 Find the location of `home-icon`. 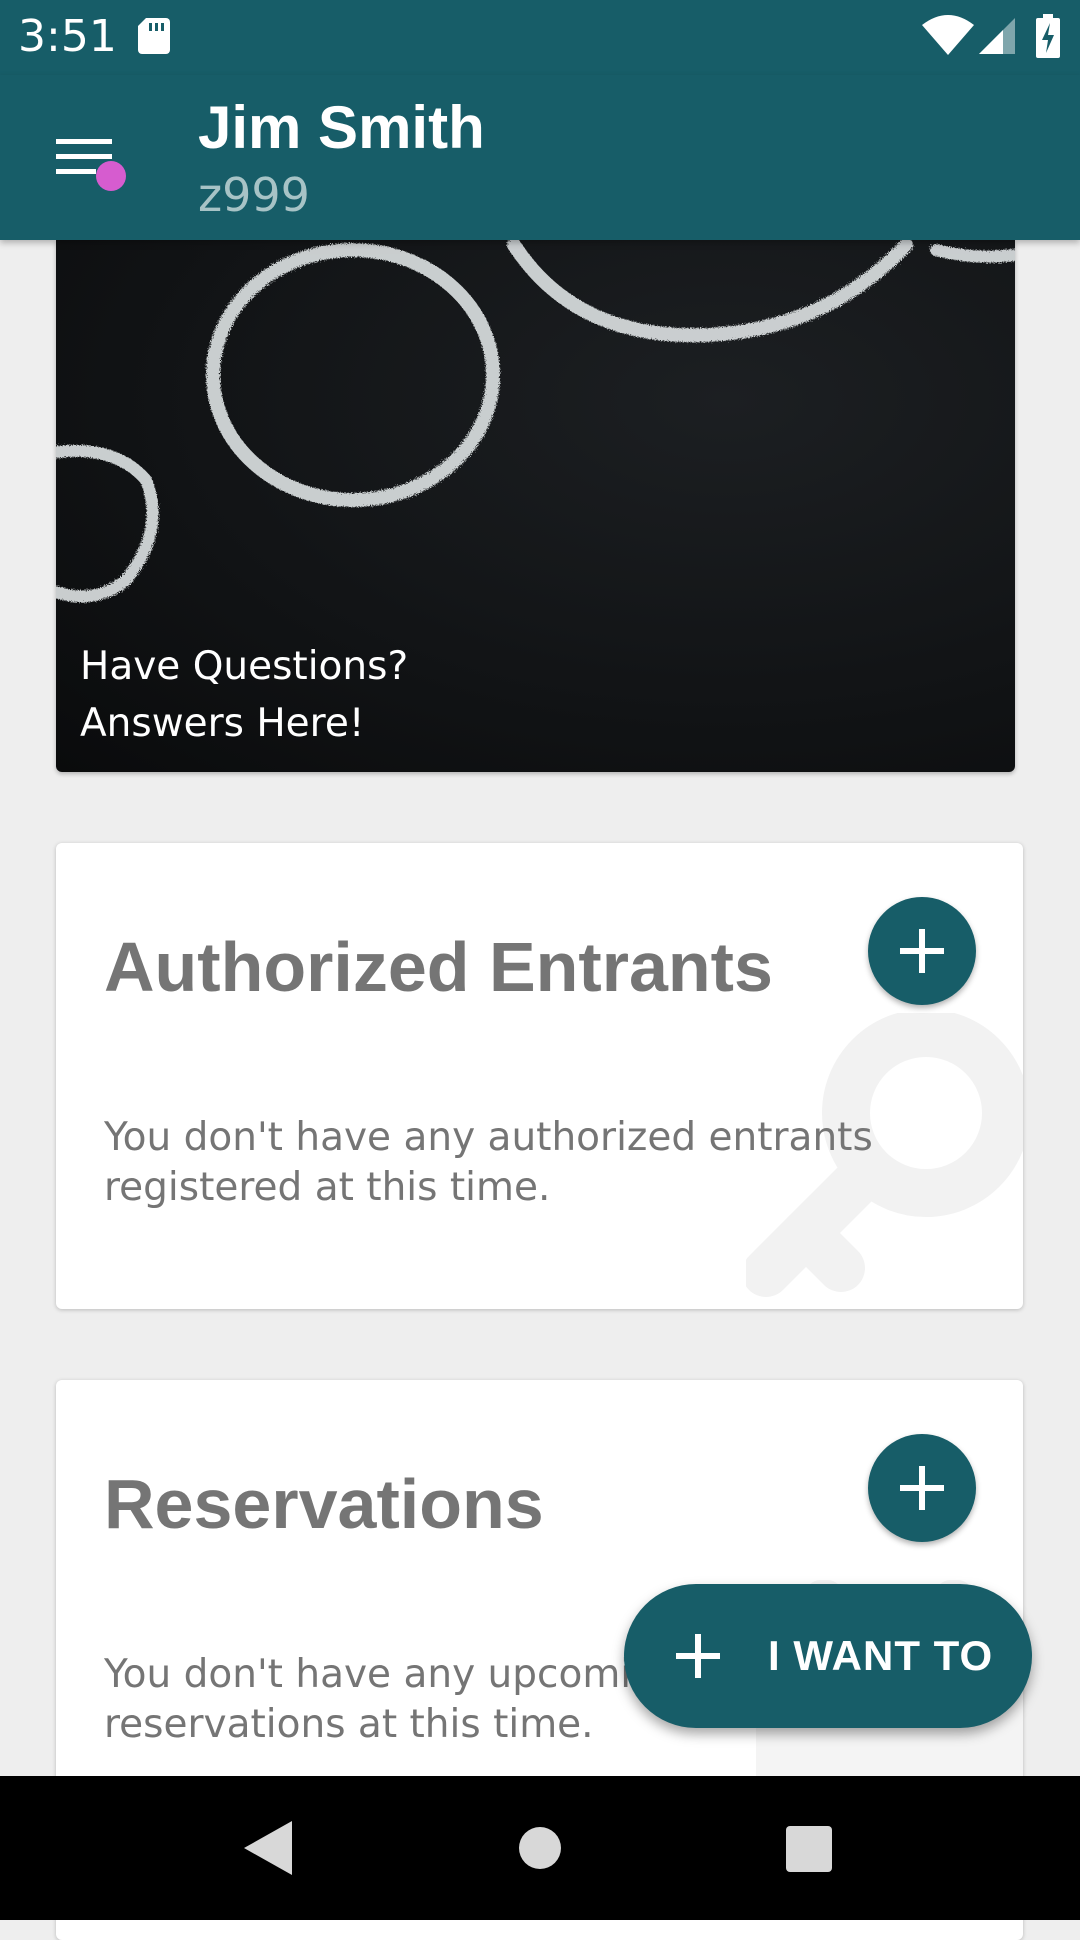

home-icon is located at coordinates (540, 1848).